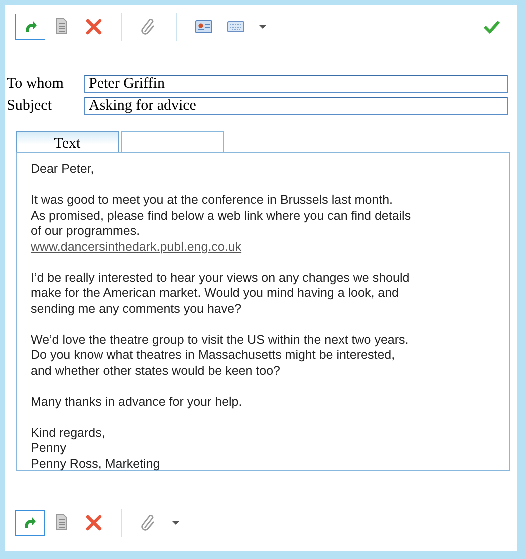 This screenshot has height=559, width=526. I want to click on input-field: Asking for advice, so click(296, 106).